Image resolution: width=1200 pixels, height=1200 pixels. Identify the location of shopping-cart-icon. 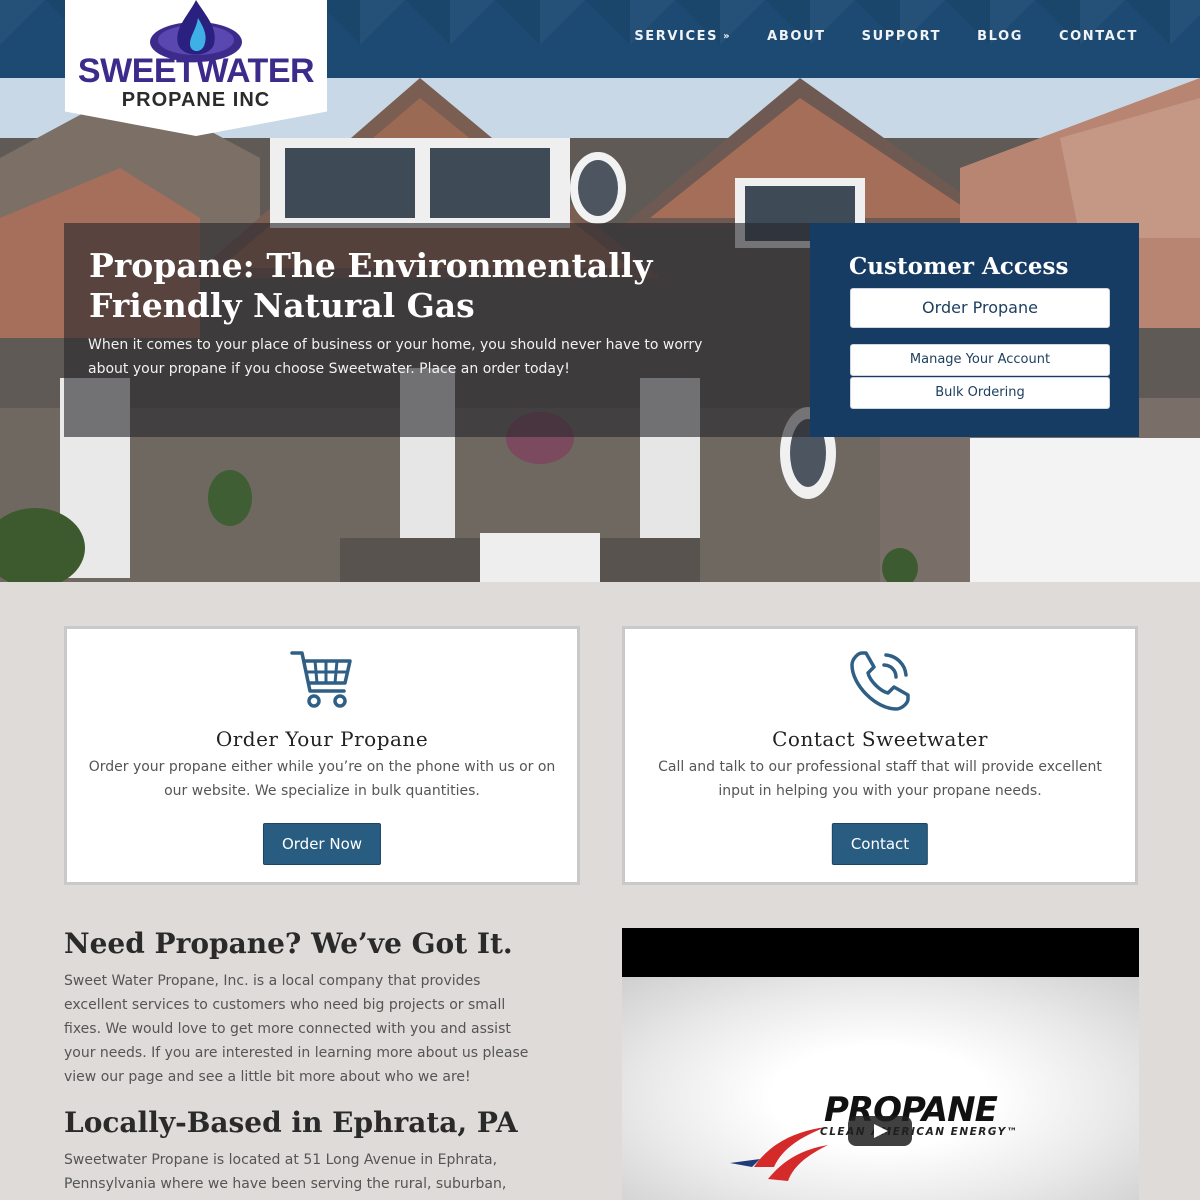
(321, 679).